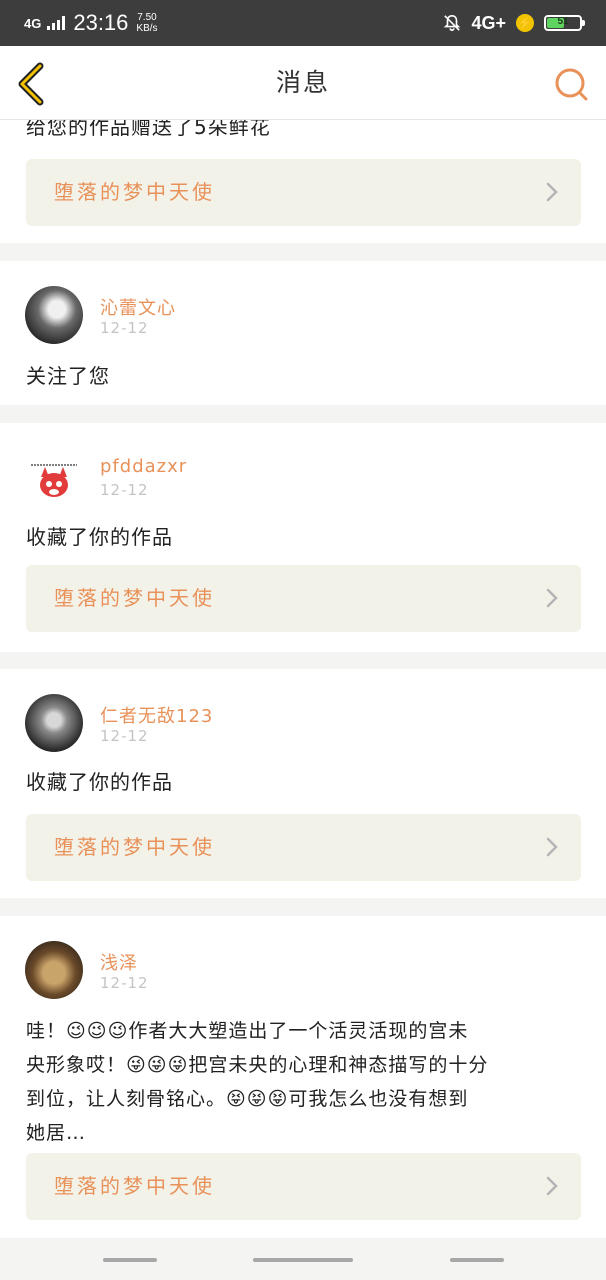  What do you see at coordinates (68, 376) in the screenshot?
I see `message-text: 关注了您` at bounding box center [68, 376].